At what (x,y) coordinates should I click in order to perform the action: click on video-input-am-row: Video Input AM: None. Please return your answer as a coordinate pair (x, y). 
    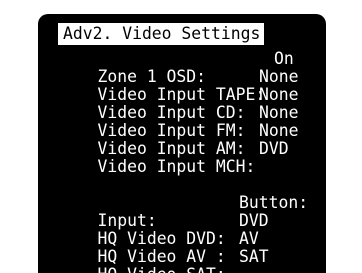
    Looking at the image, I should click on (178, 140).